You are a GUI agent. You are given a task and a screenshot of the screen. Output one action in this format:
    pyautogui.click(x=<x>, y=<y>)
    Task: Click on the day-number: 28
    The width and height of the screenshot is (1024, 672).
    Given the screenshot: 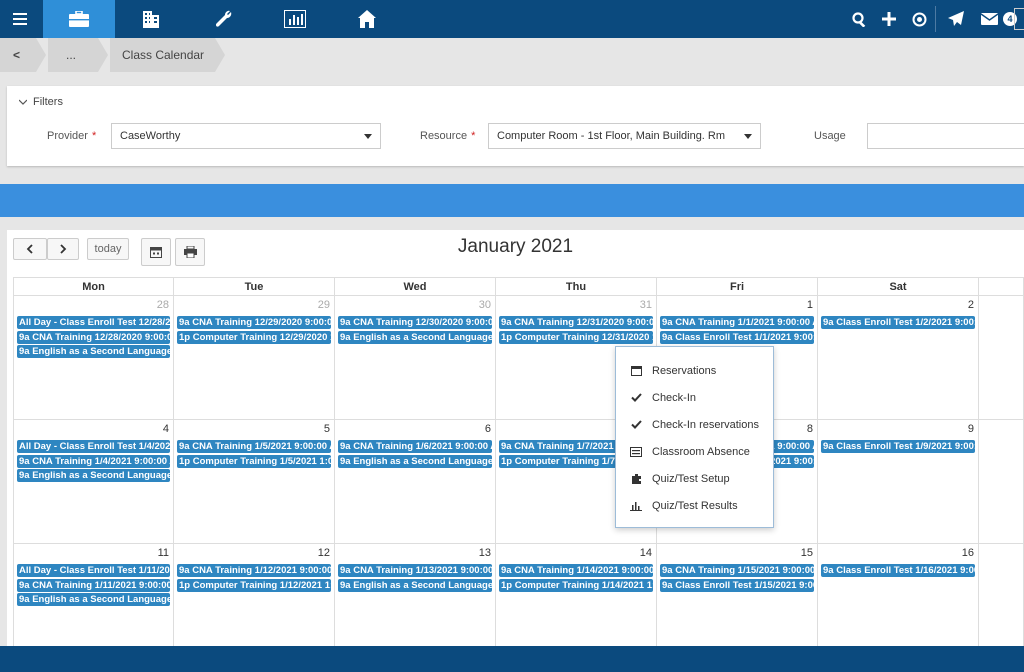 What is the action you would take?
    pyautogui.click(x=162, y=305)
    